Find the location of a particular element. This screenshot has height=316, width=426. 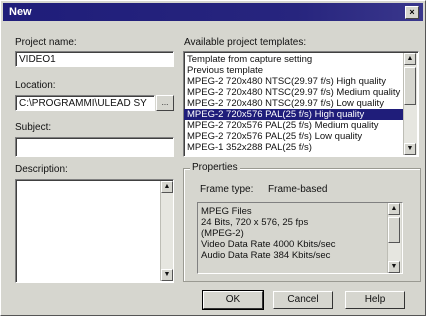

template-item: MPEG-1 352x288 PAL(25 f/s) is located at coordinates (294, 147).